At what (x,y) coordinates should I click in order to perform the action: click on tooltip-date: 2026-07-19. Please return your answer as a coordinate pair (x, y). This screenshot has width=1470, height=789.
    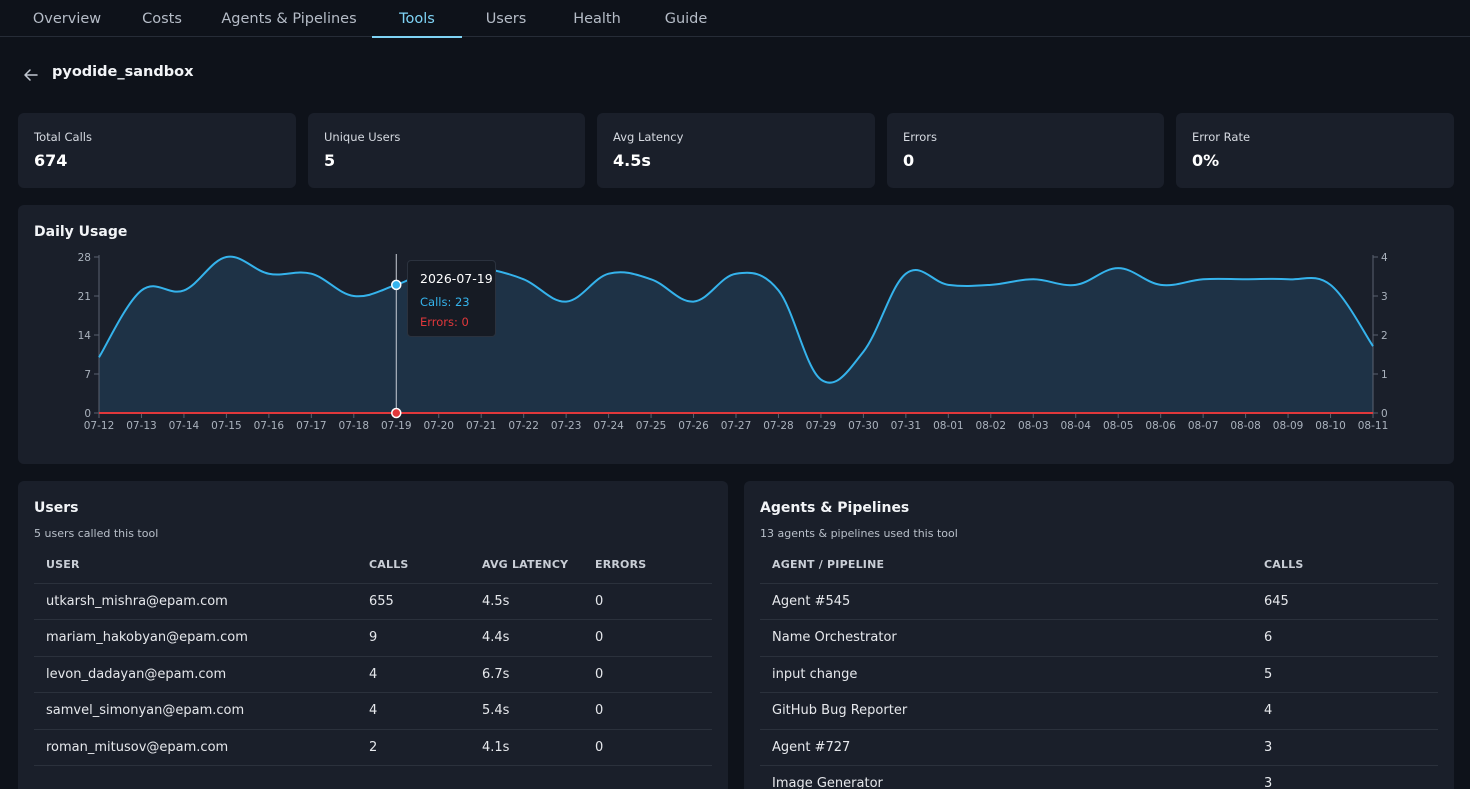
    Looking at the image, I should click on (456, 278).